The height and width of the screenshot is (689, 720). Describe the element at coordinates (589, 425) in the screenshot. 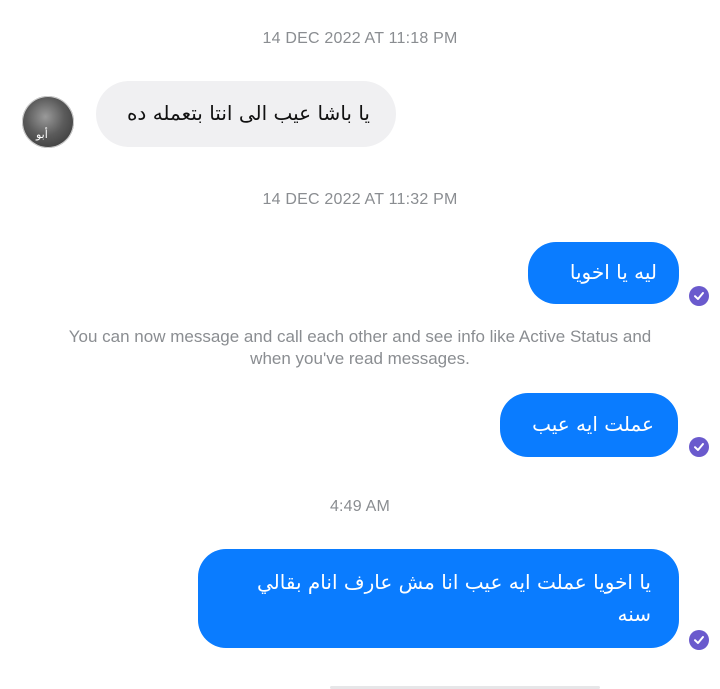

I see `outgoing-message-2: عملت ايه عيب` at that location.